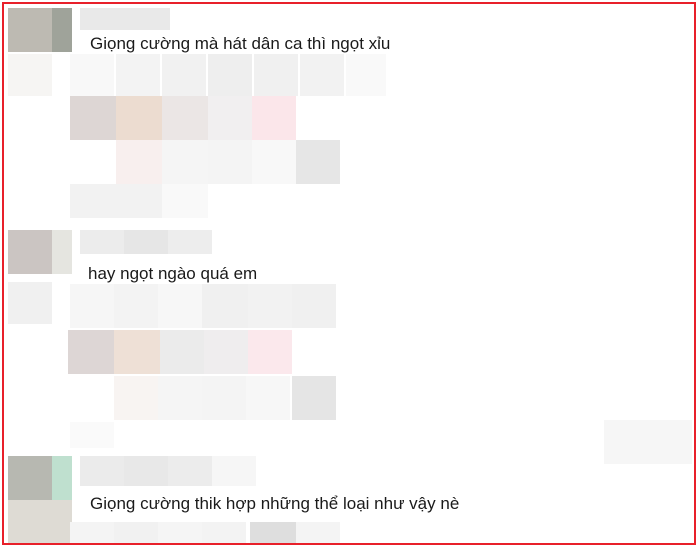 This screenshot has height=549, width=700. What do you see at coordinates (240, 43) in the screenshot?
I see `comment-text: Giọng cường mà hát dân ca thì ngọt xỉu` at bounding box center [240, 43].